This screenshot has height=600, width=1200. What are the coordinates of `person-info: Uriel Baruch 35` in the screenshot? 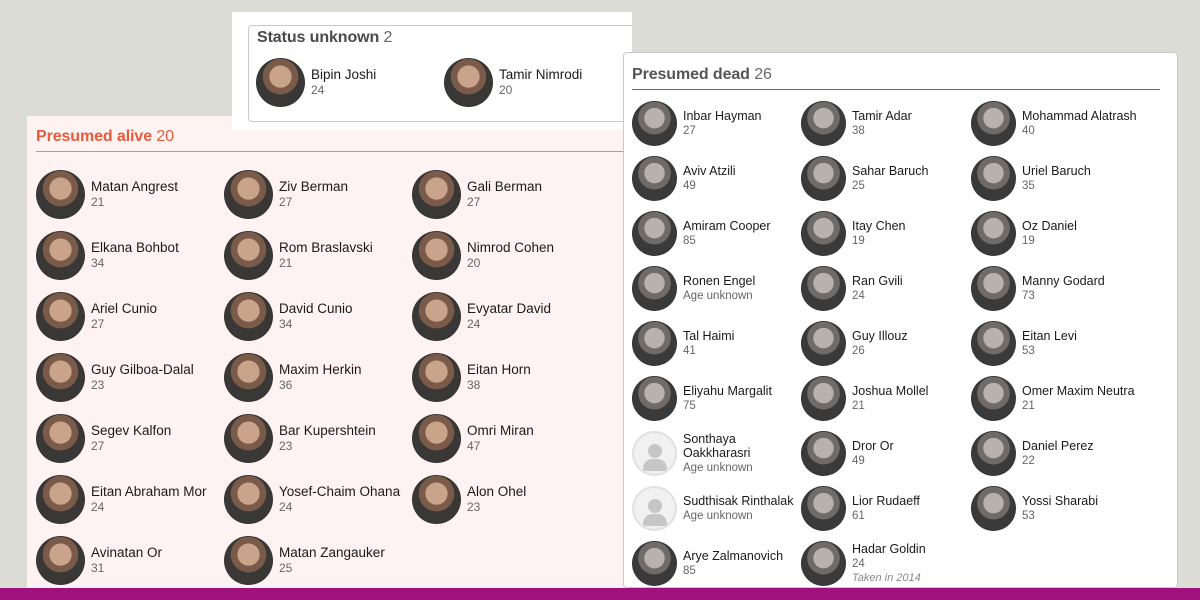 It's located at (1056, 178).